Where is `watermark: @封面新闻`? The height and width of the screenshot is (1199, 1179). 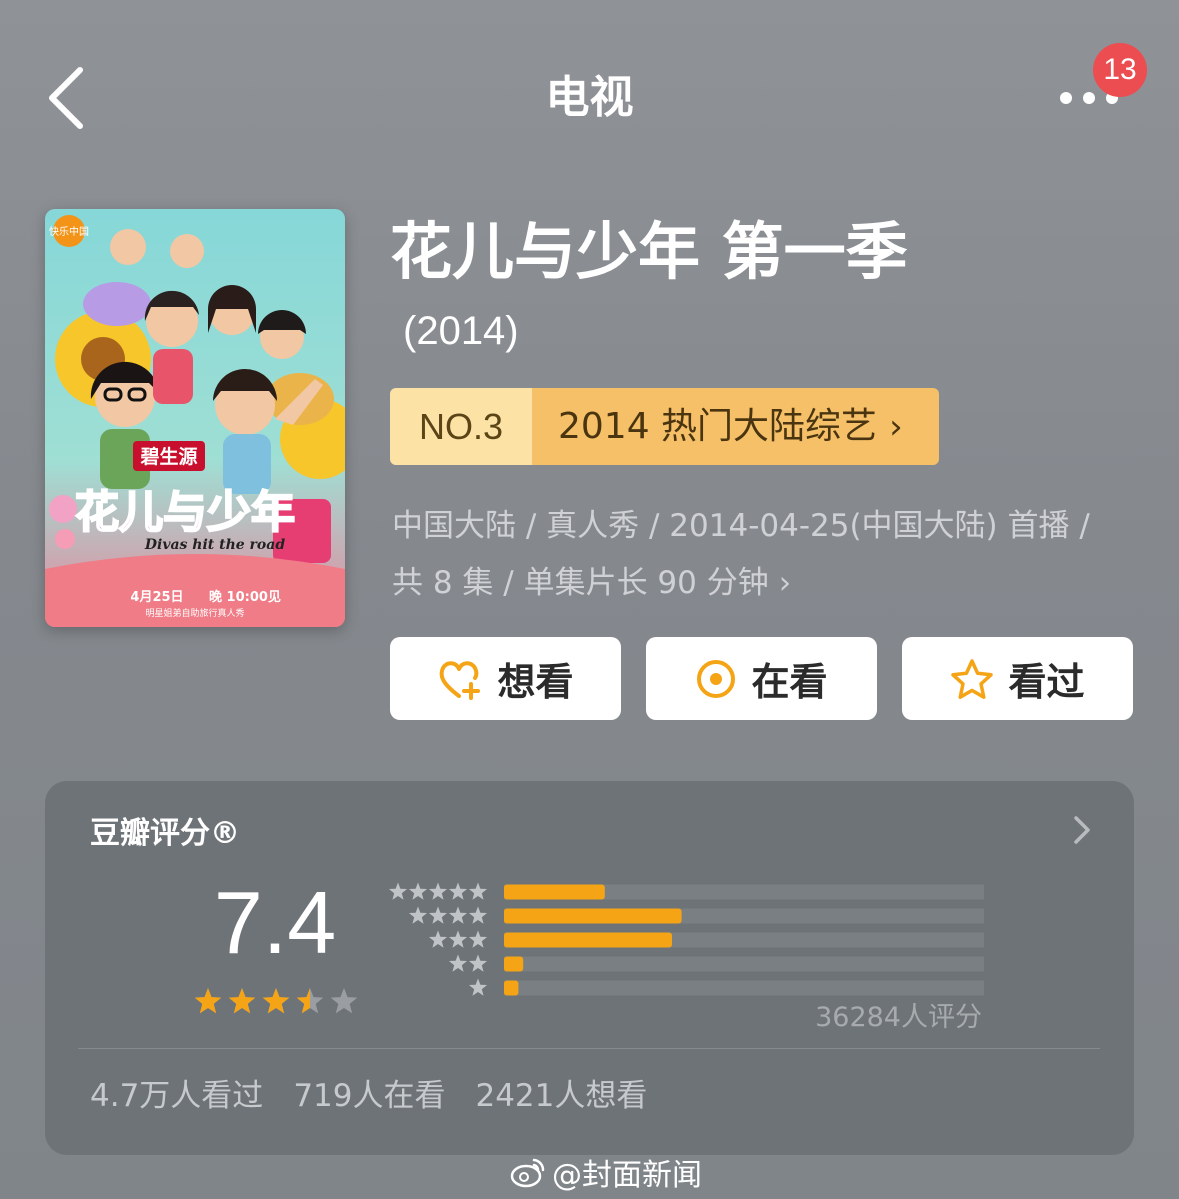 watermark: @封面新闻 is located at coordinates (606, 1172).